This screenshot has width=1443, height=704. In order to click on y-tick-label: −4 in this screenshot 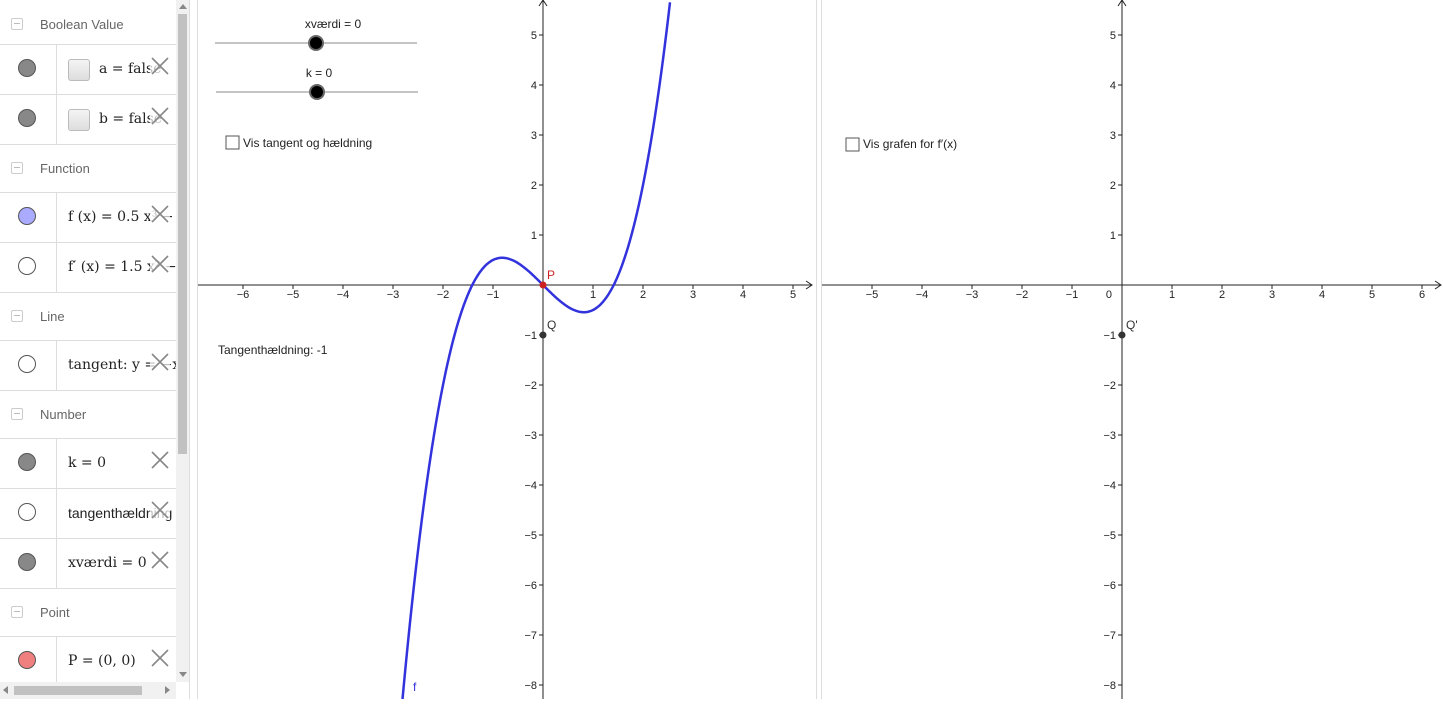, I will do `click(530, 486)`.